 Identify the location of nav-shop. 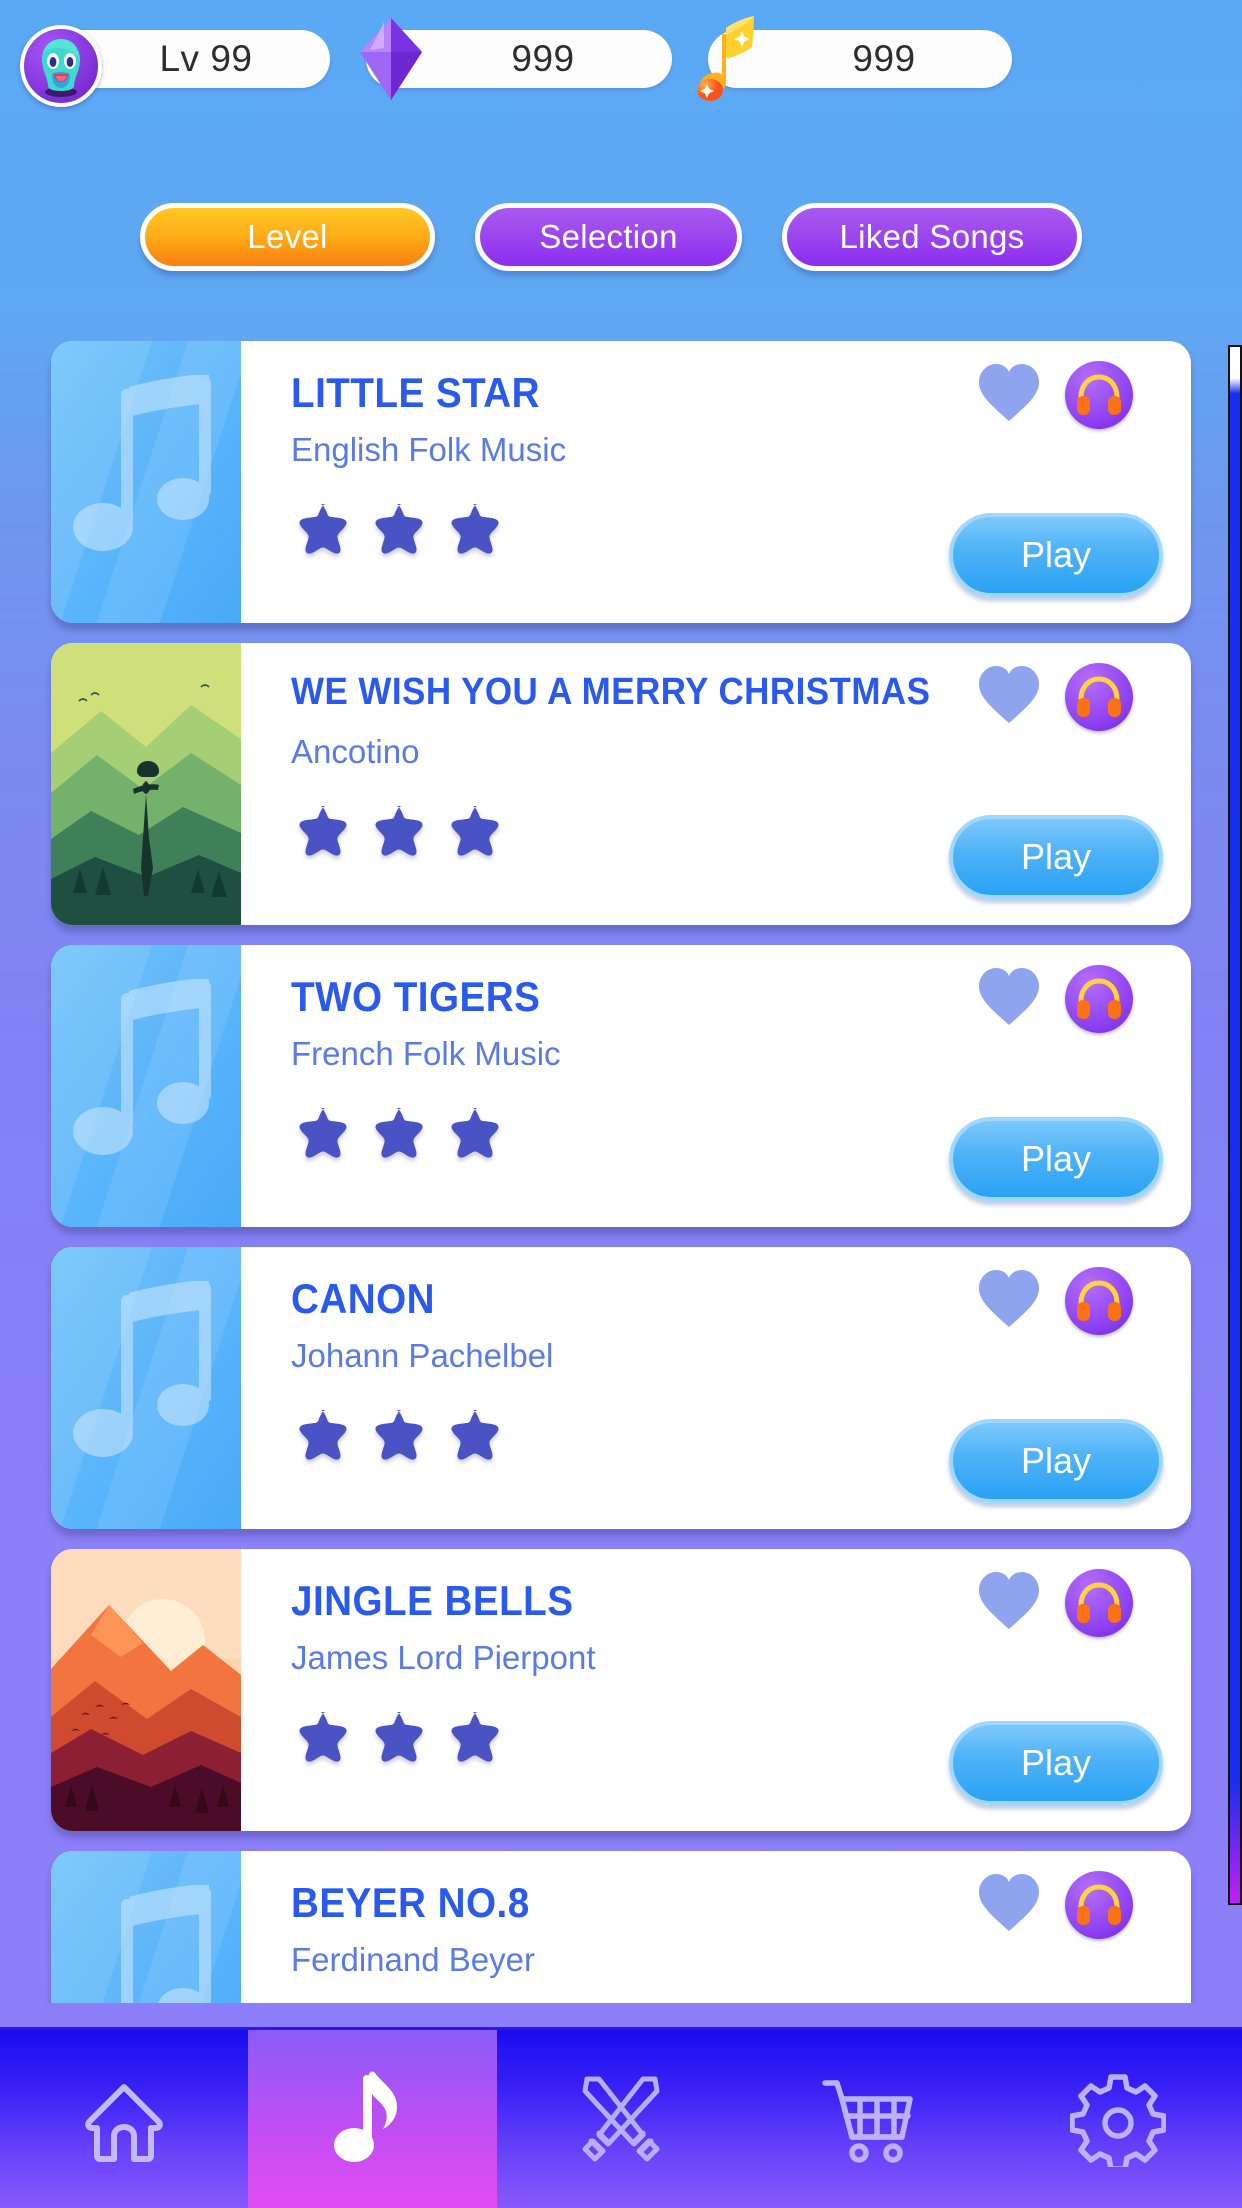
(869, 2119).